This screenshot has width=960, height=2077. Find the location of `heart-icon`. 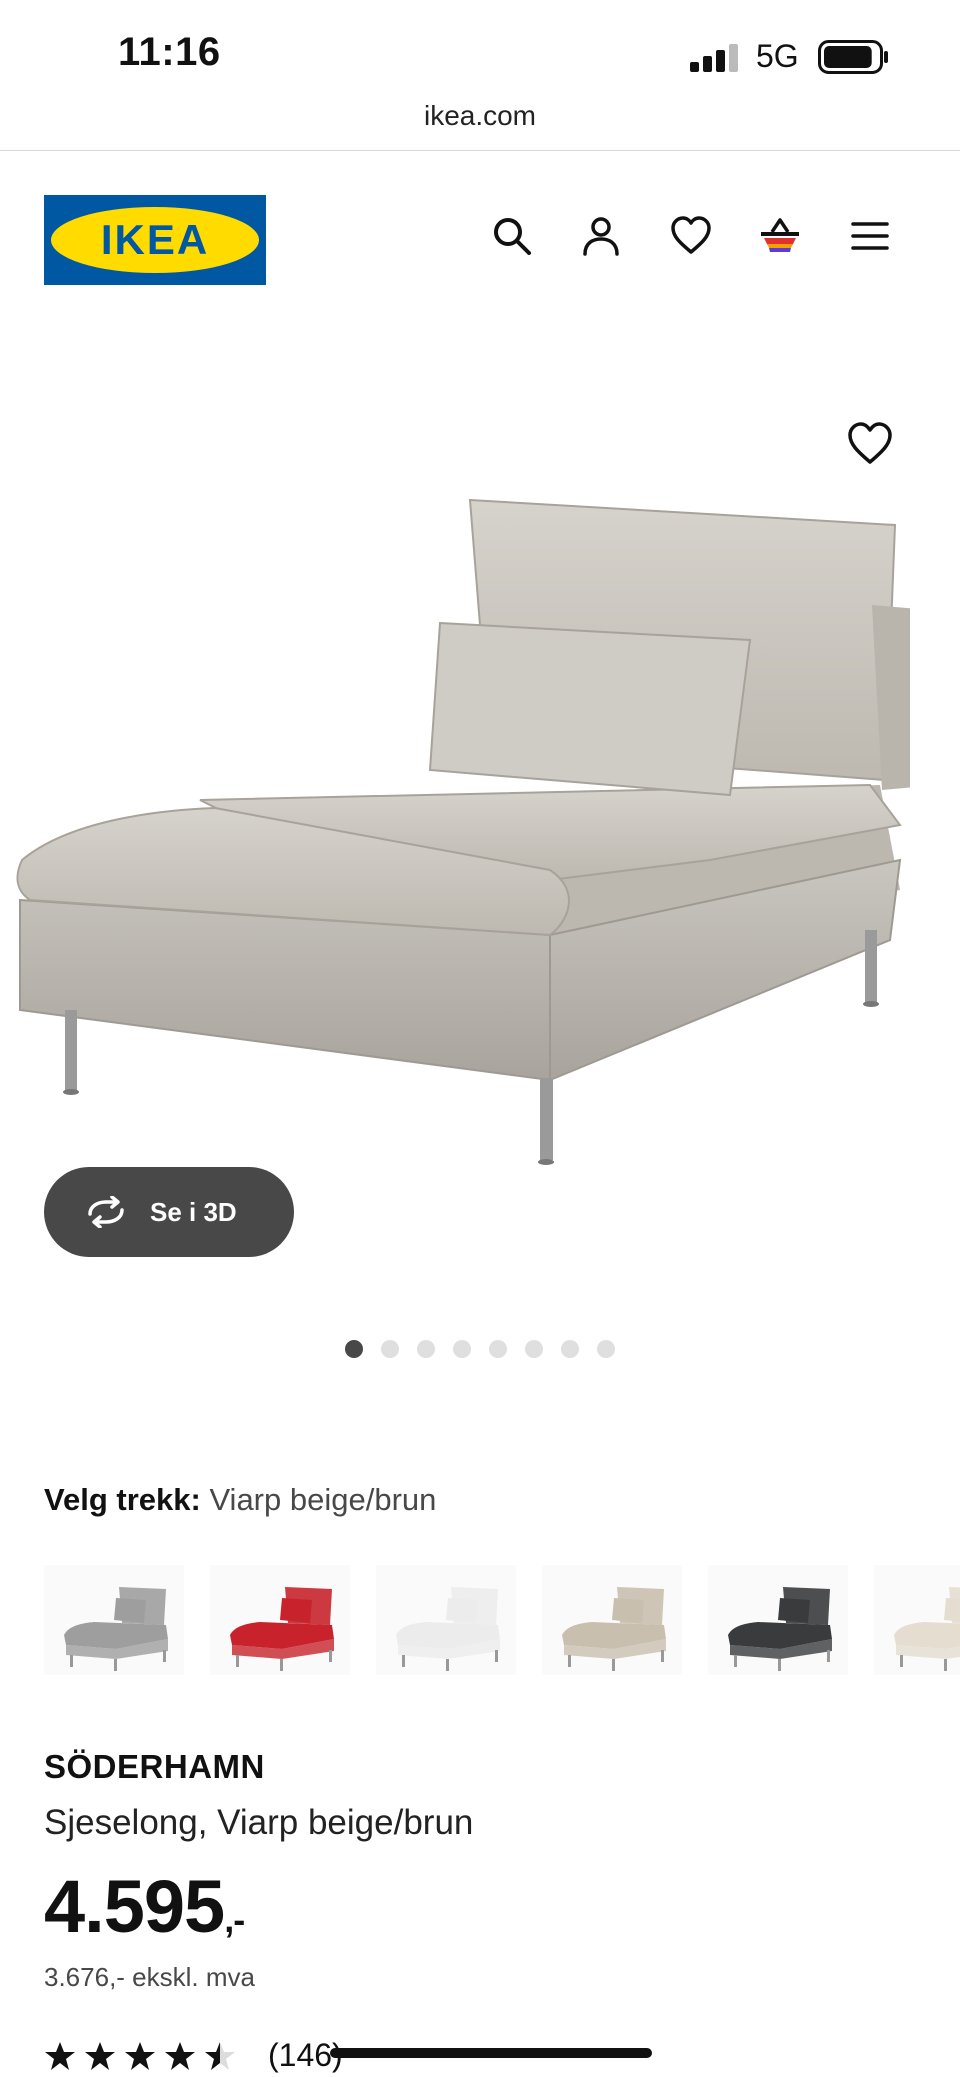

heart-icon is located at coordinates (691, 236).